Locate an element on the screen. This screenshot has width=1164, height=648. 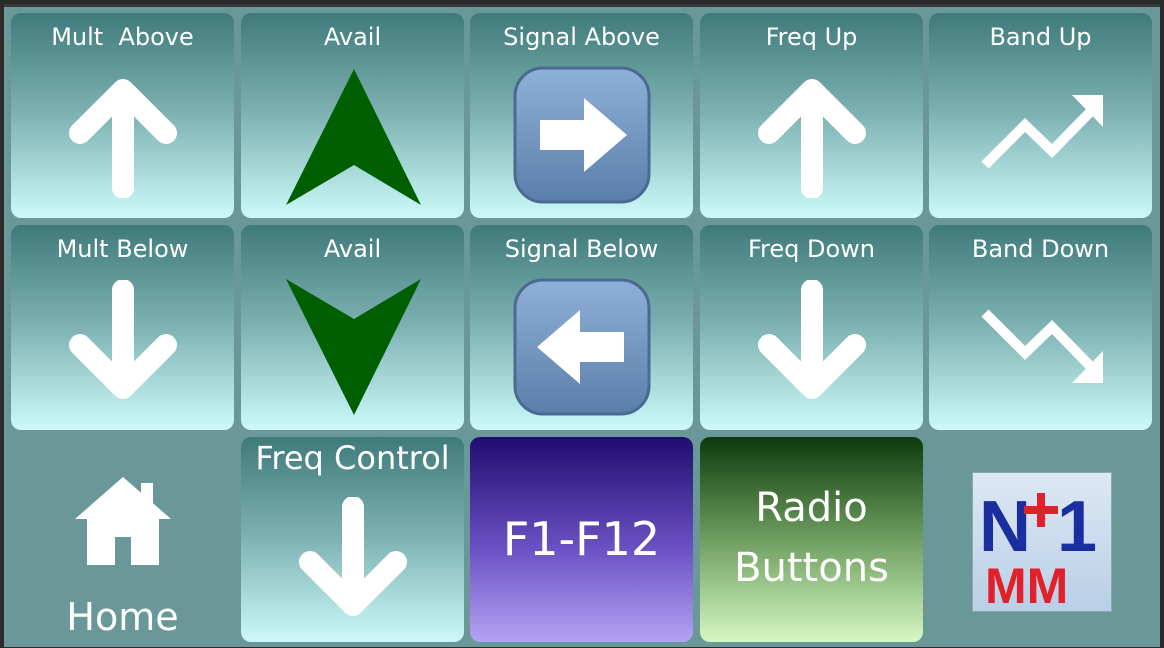
mult-above-label: Mult Above is located at coordinates (122, 37).